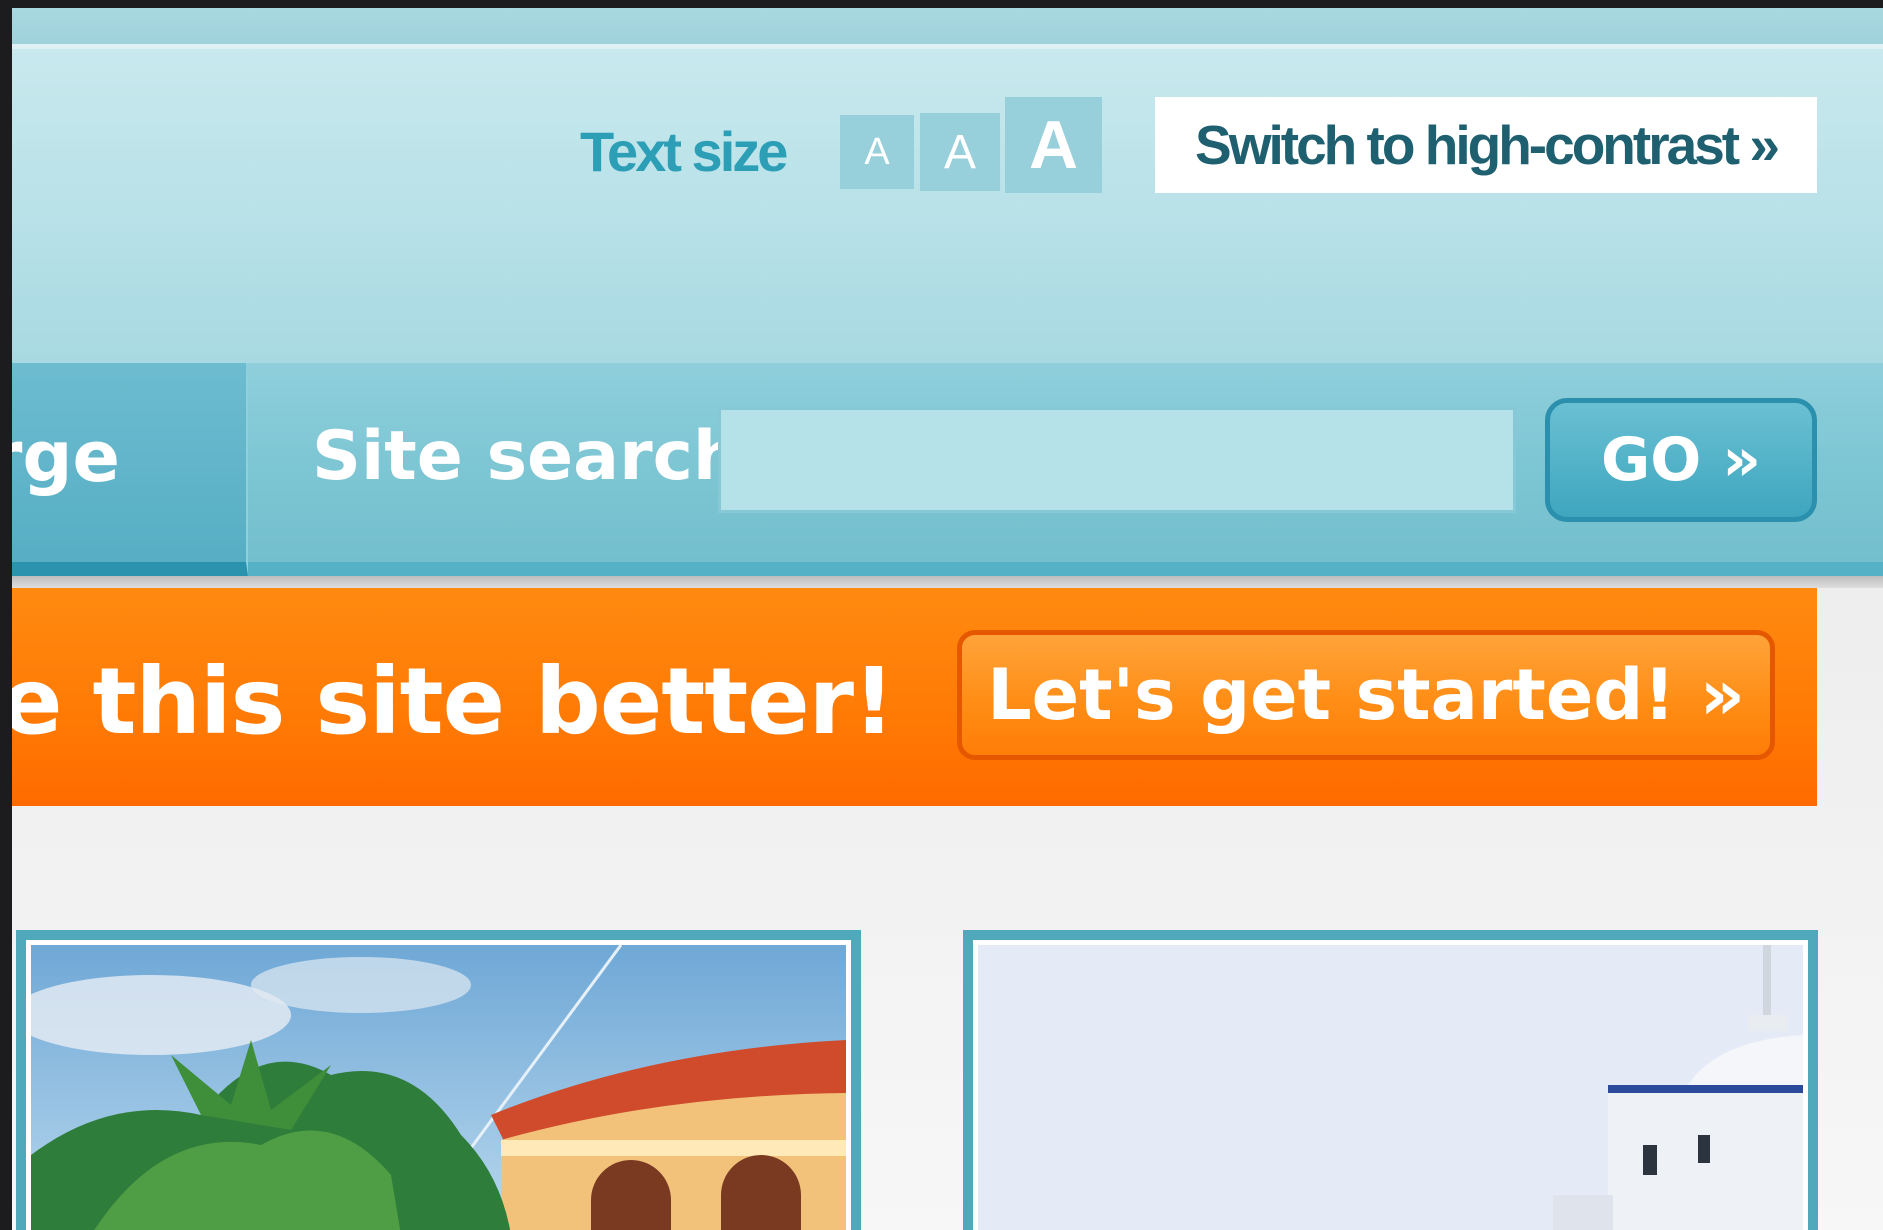  I want to click on text-size-large-button: A, so click(1053, 145).